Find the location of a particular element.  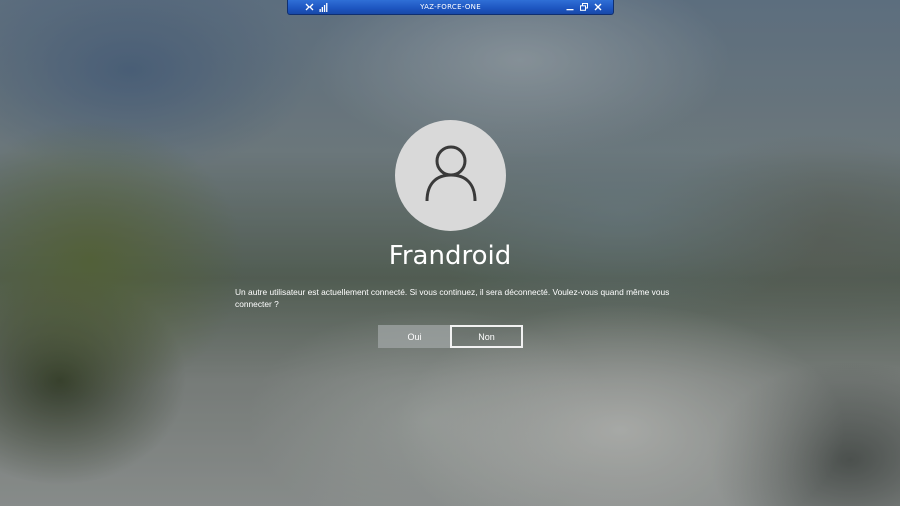

no-button: Non is located at coordinates (486, 336).